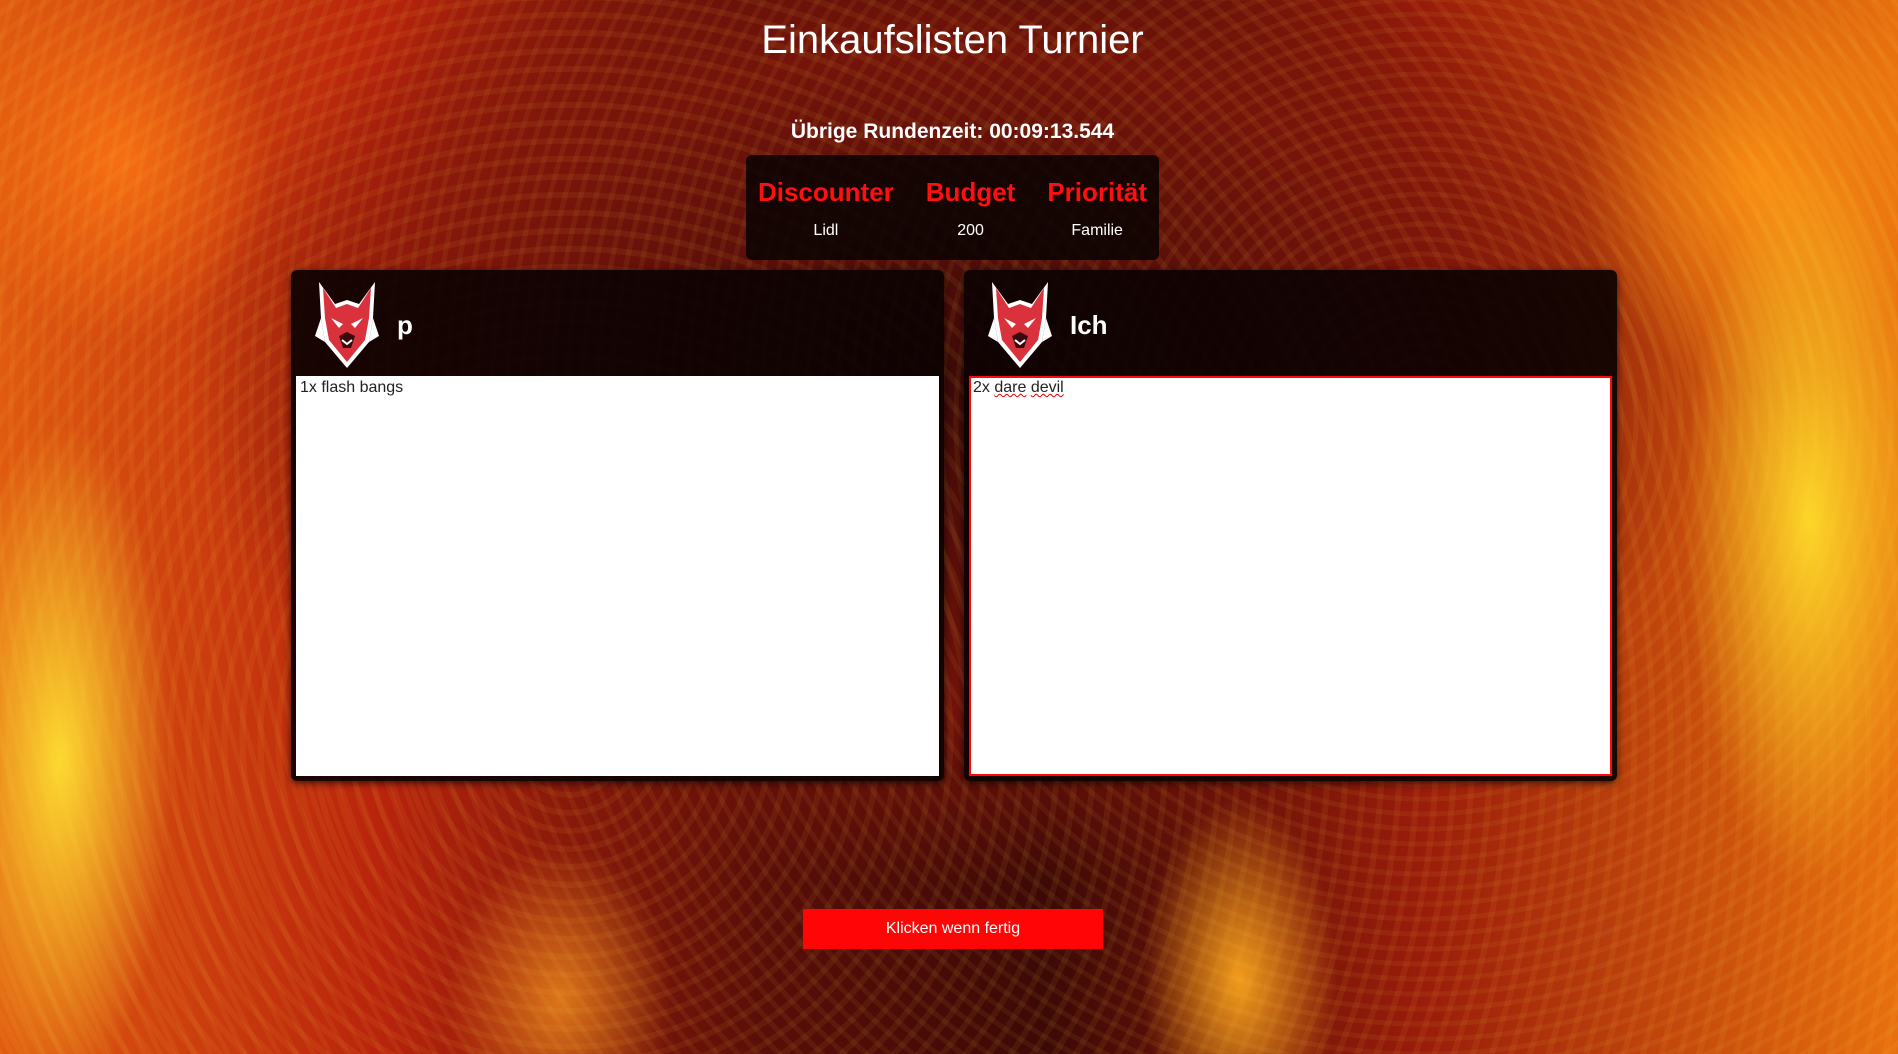  What do you see at coordinates (617, 576) in the screenshot?
I see `shopping-list-readonly: 1x flash bangs` at bounding box center [617, 576].